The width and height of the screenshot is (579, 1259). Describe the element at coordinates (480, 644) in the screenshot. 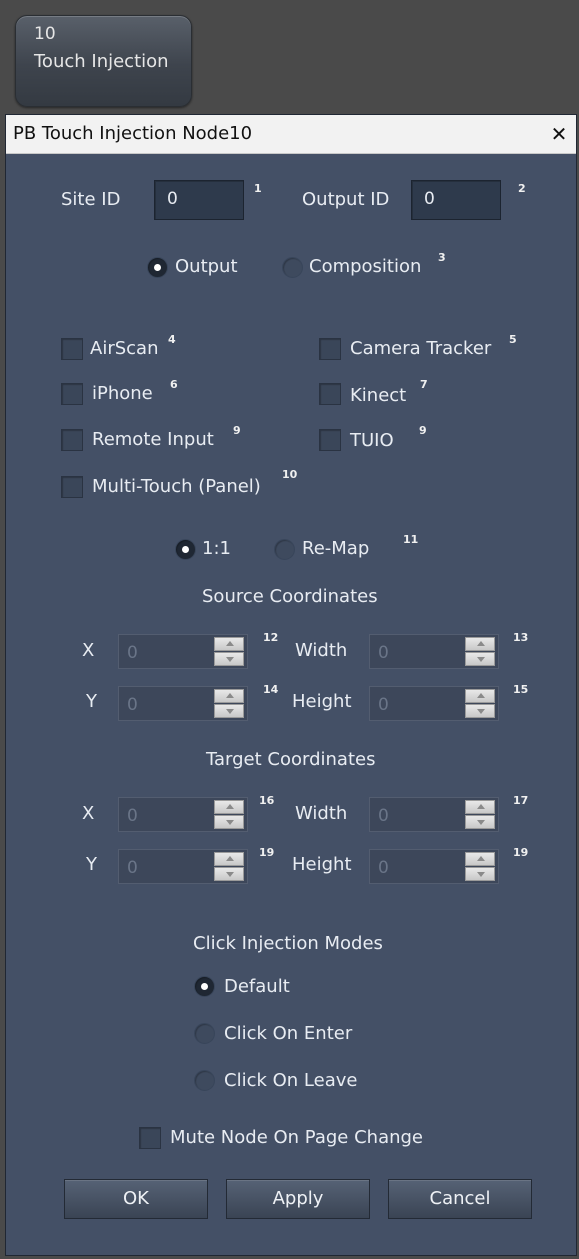

I see `source-width-up-arrow-icon` at that location.